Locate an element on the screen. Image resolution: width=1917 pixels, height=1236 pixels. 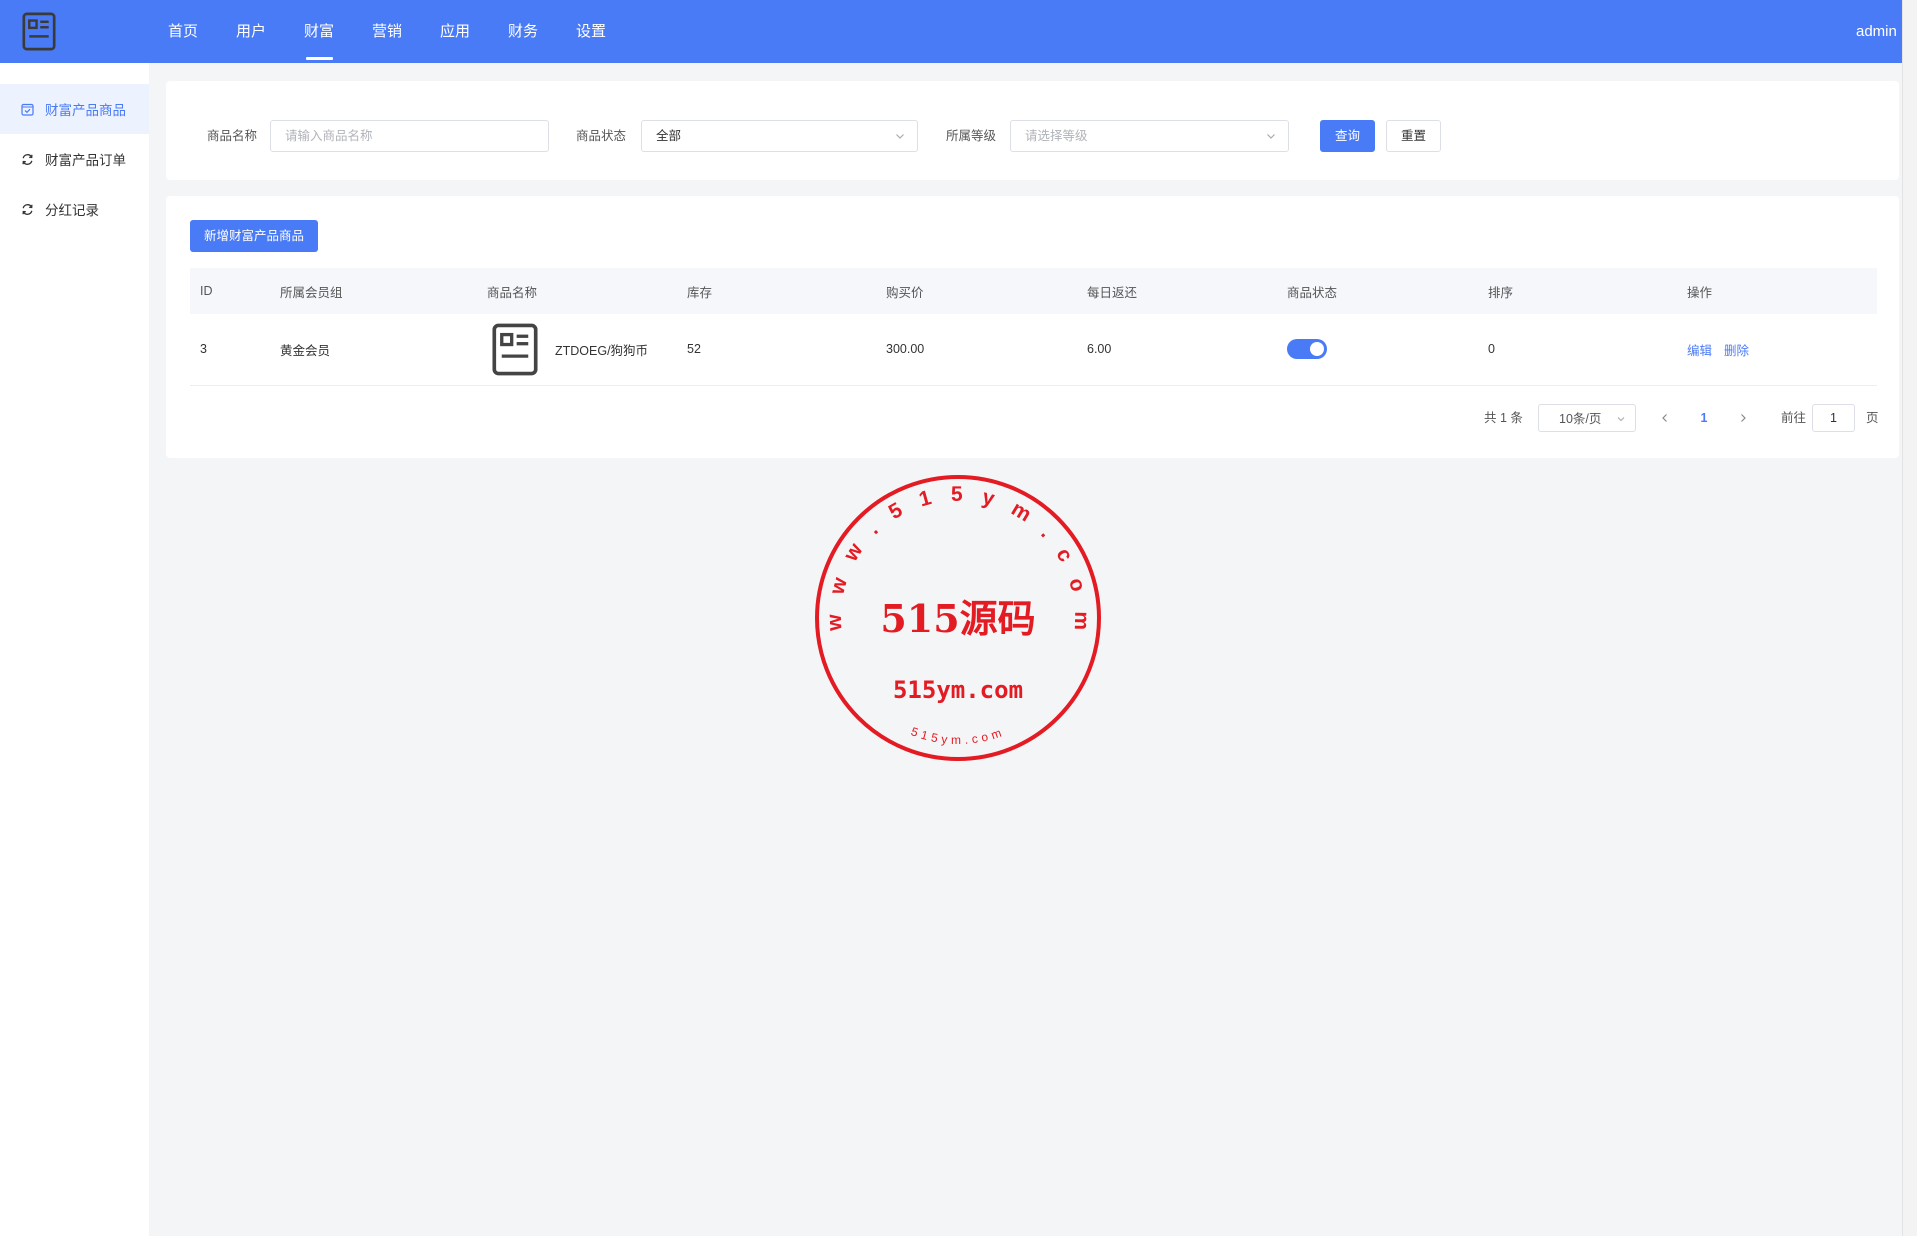
cell-member-group: 黄金会员 is located at coordinates (373, 350).